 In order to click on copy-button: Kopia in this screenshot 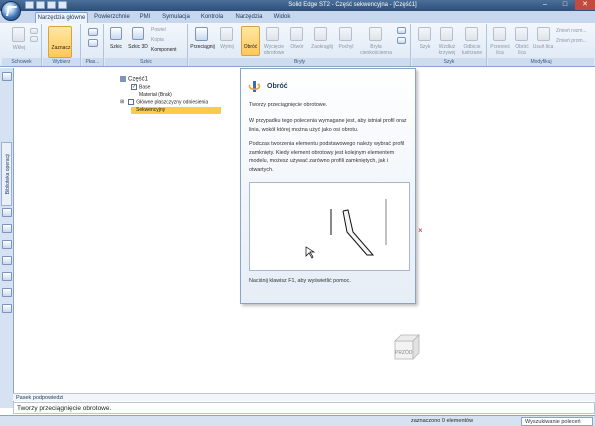, I will do `click(169, 40)`.